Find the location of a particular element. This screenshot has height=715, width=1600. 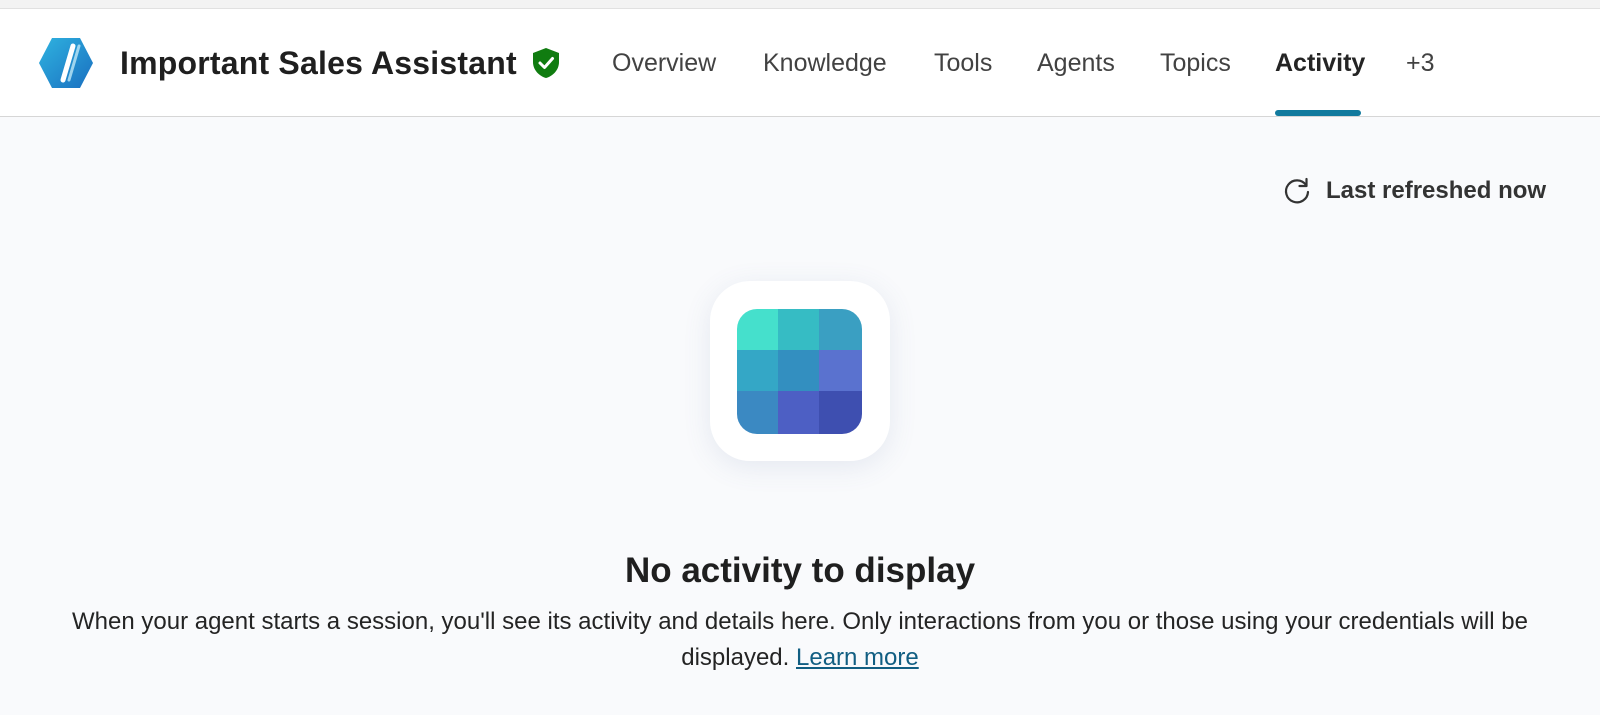

active-tab-indicator is located at coordinates (1318, 113).